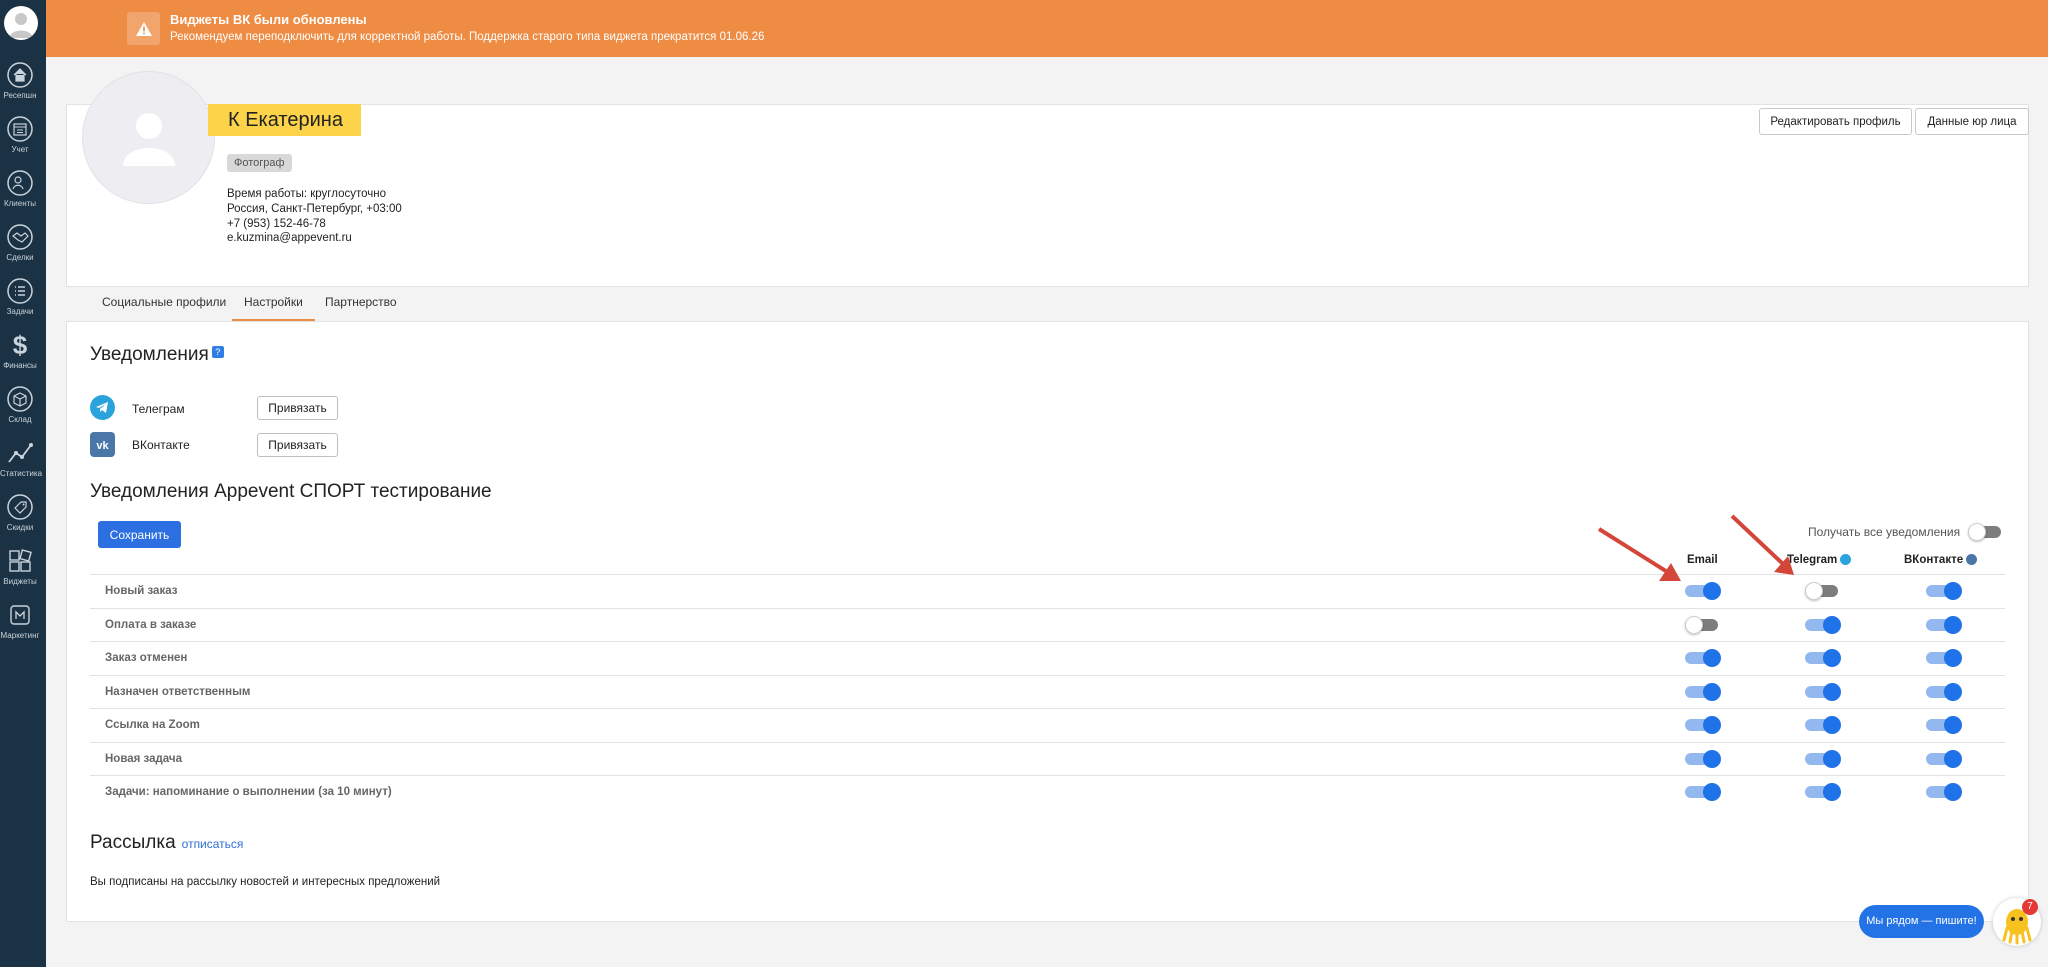 The image size is (2048, 967). I want to click on profile-avatar, so click(148, 137).